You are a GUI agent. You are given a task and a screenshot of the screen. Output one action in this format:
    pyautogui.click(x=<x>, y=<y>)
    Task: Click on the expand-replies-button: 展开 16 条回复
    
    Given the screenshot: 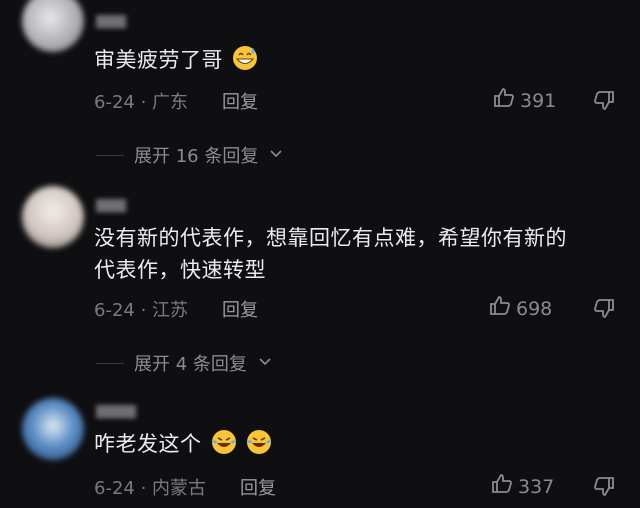 What is the action you would take?
    pyautogui.click(x=190, y=155)
    